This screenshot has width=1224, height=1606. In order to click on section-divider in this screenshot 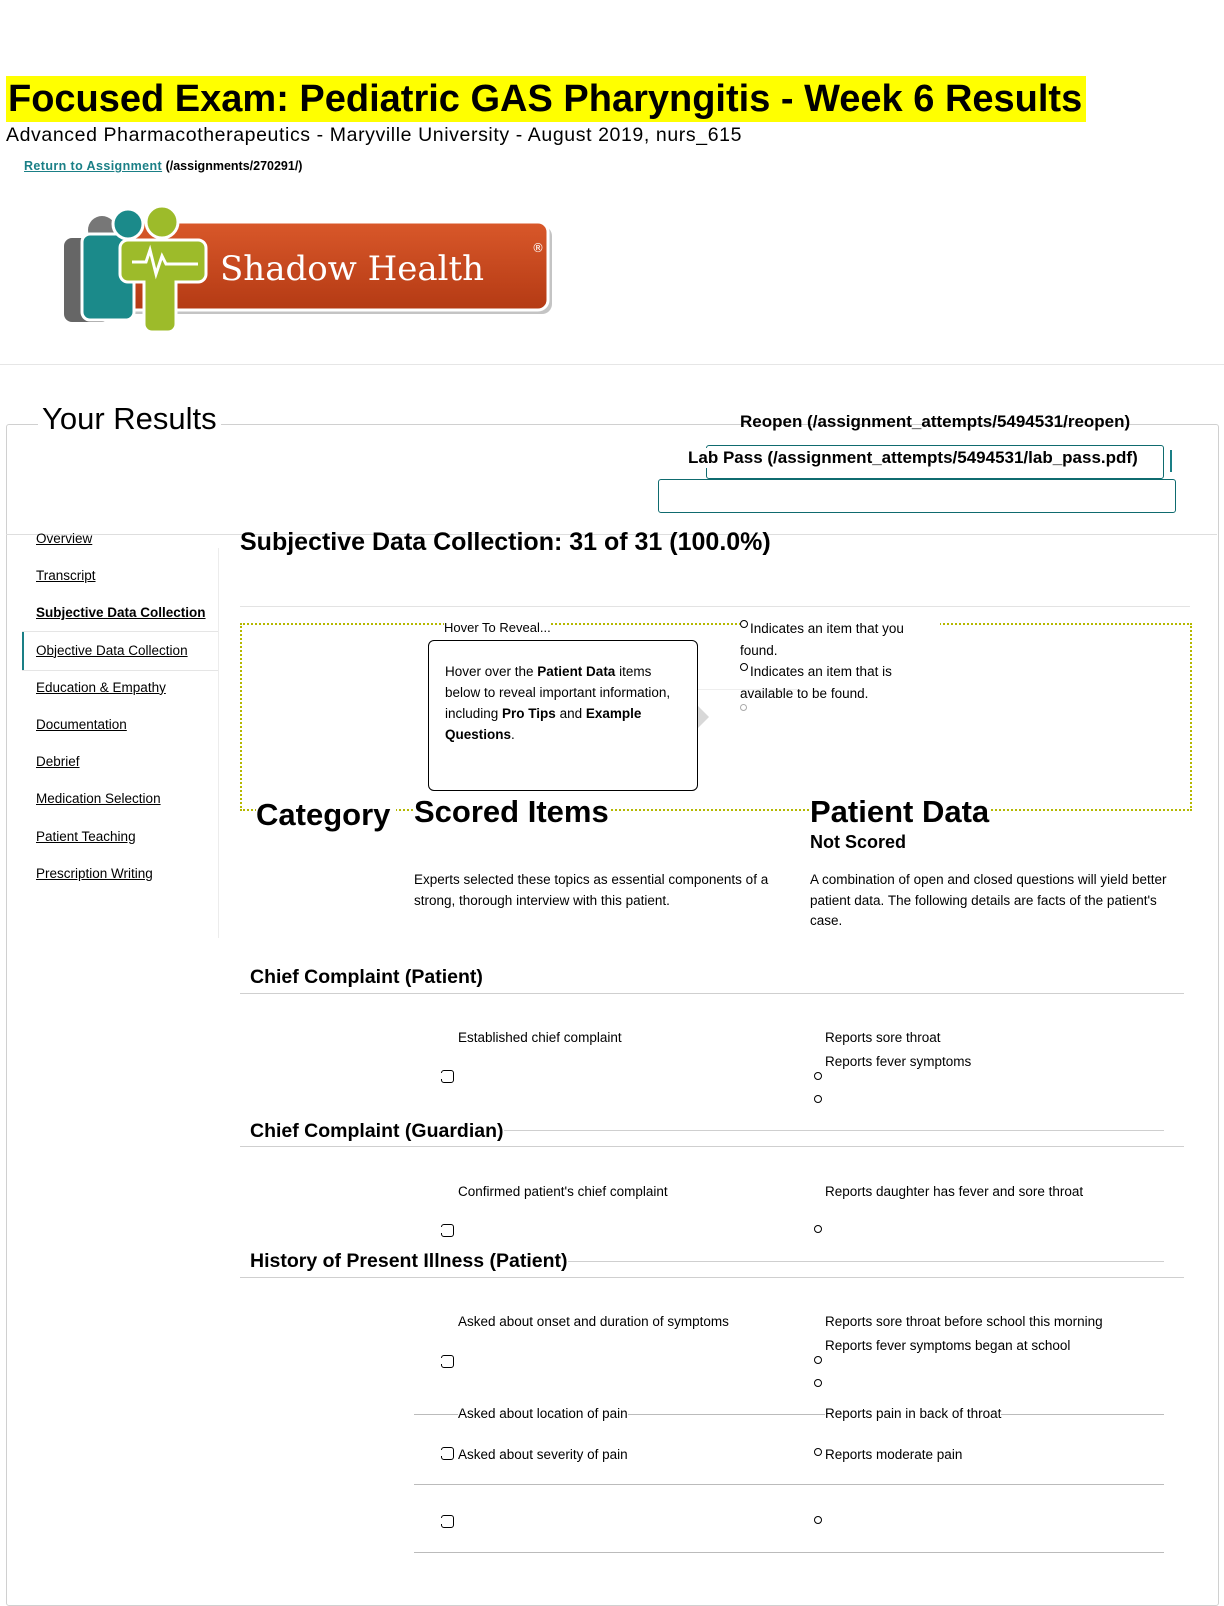, I will do `click(715, 606)`.